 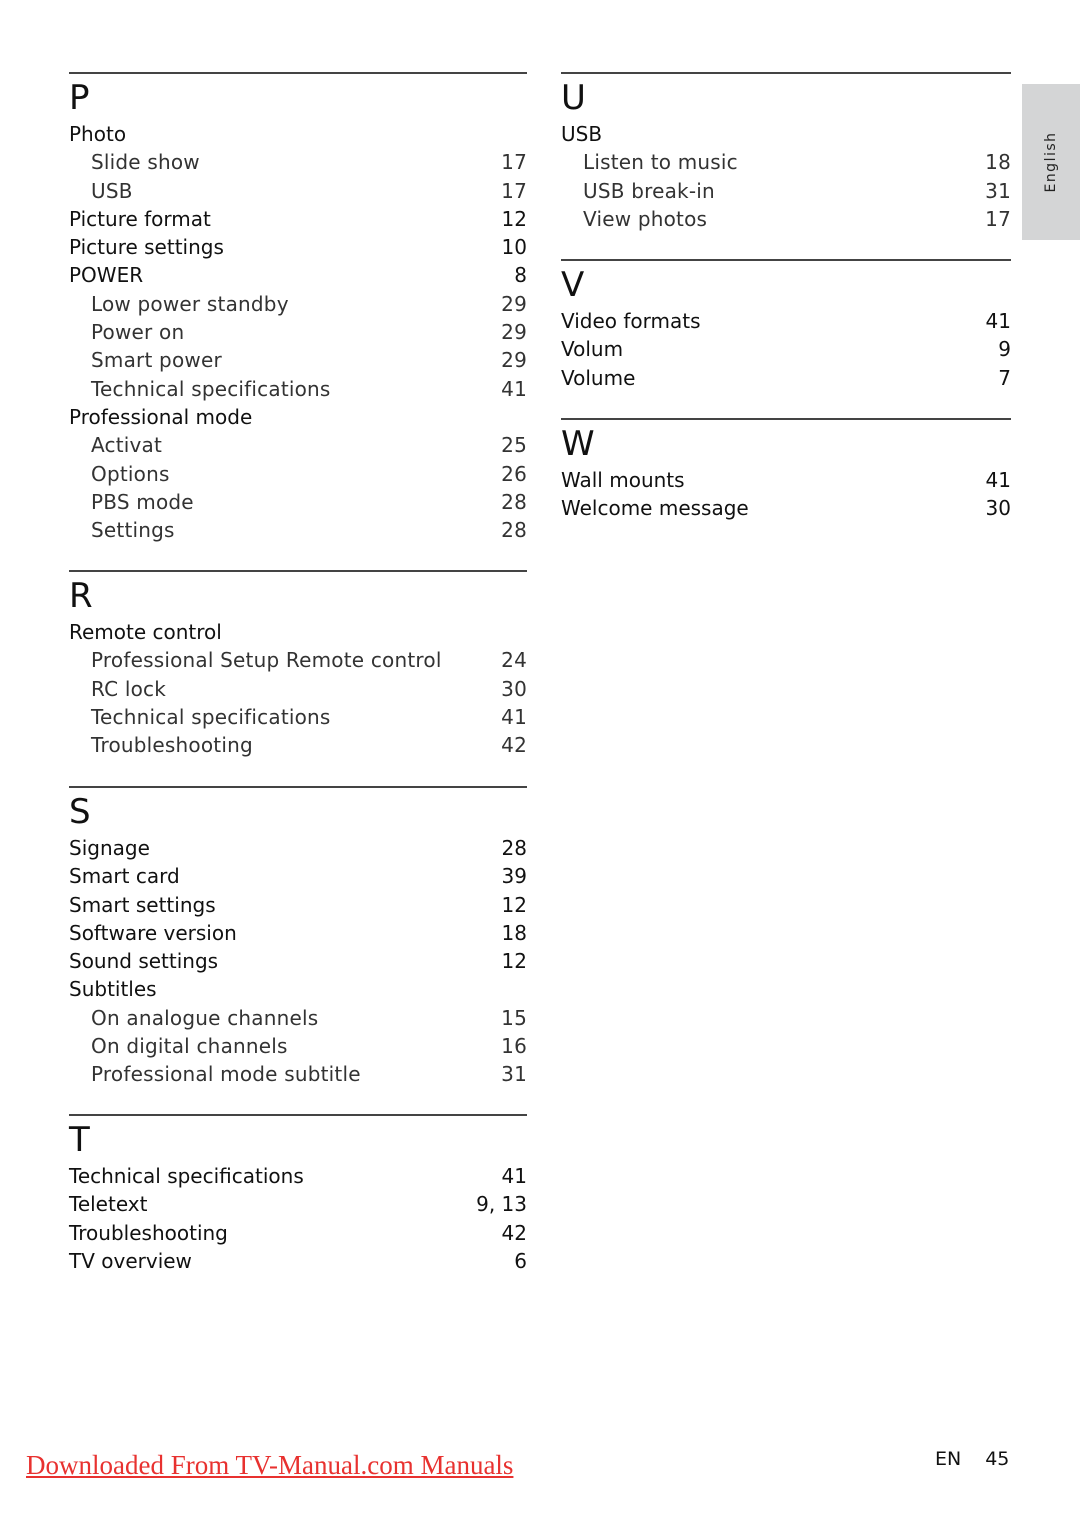 What do you see at coordinates (298, 905) in the screenshot?
I see `index-entry: Smart settings 12` at bounding box center [298, 905].